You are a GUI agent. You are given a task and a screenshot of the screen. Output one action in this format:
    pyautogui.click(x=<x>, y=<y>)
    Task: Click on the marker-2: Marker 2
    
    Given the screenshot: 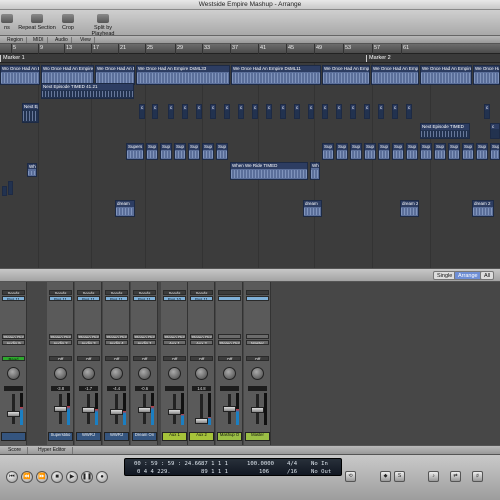 What is the action you would take?
    pyautogui.click(x=378, y=58)
    